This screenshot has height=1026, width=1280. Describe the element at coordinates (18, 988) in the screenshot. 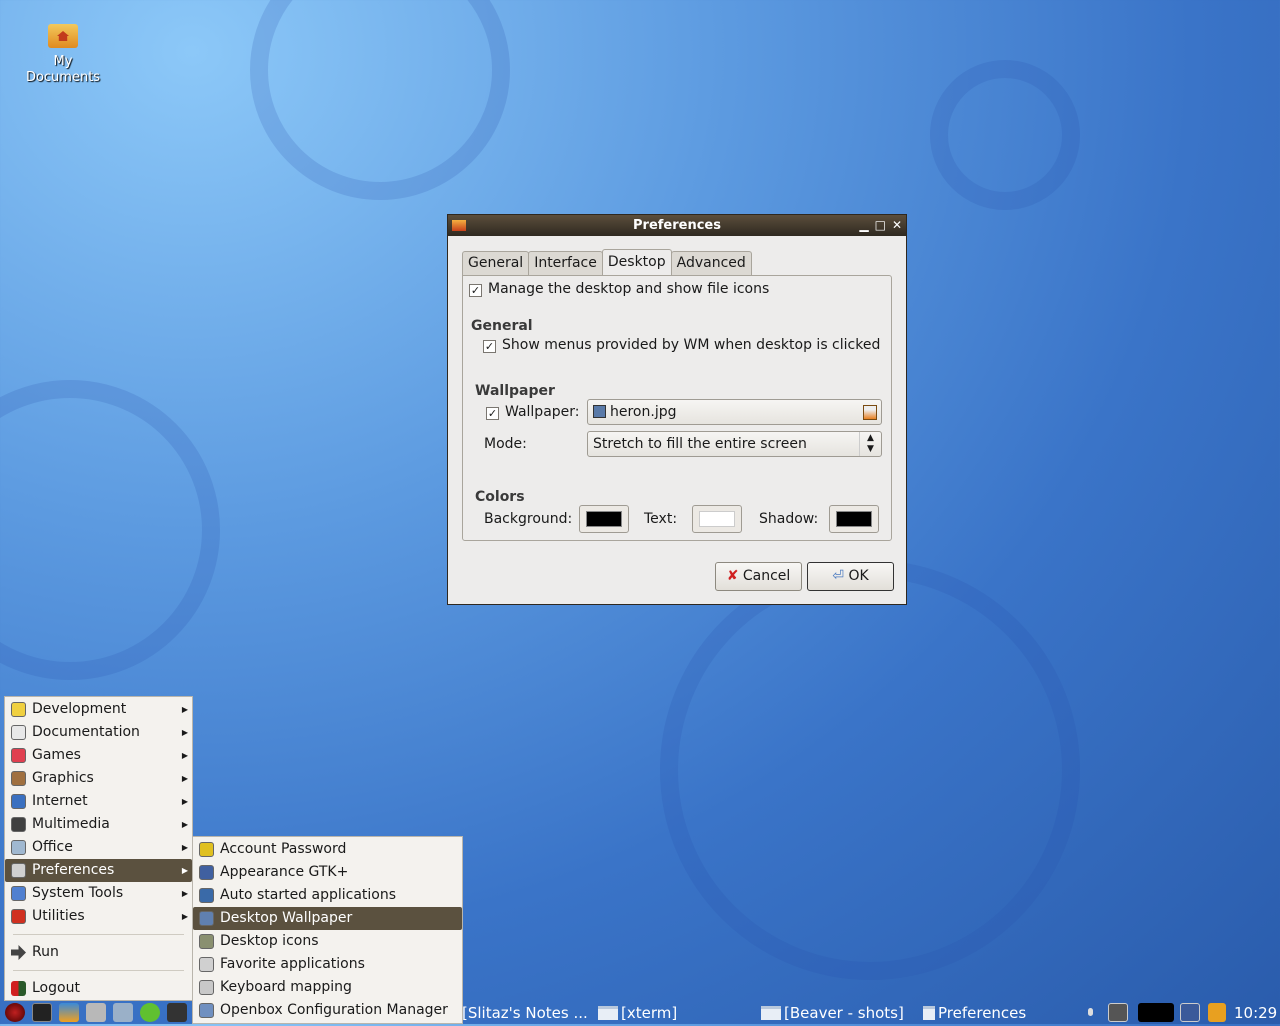

I see `logout-icon` at that location.